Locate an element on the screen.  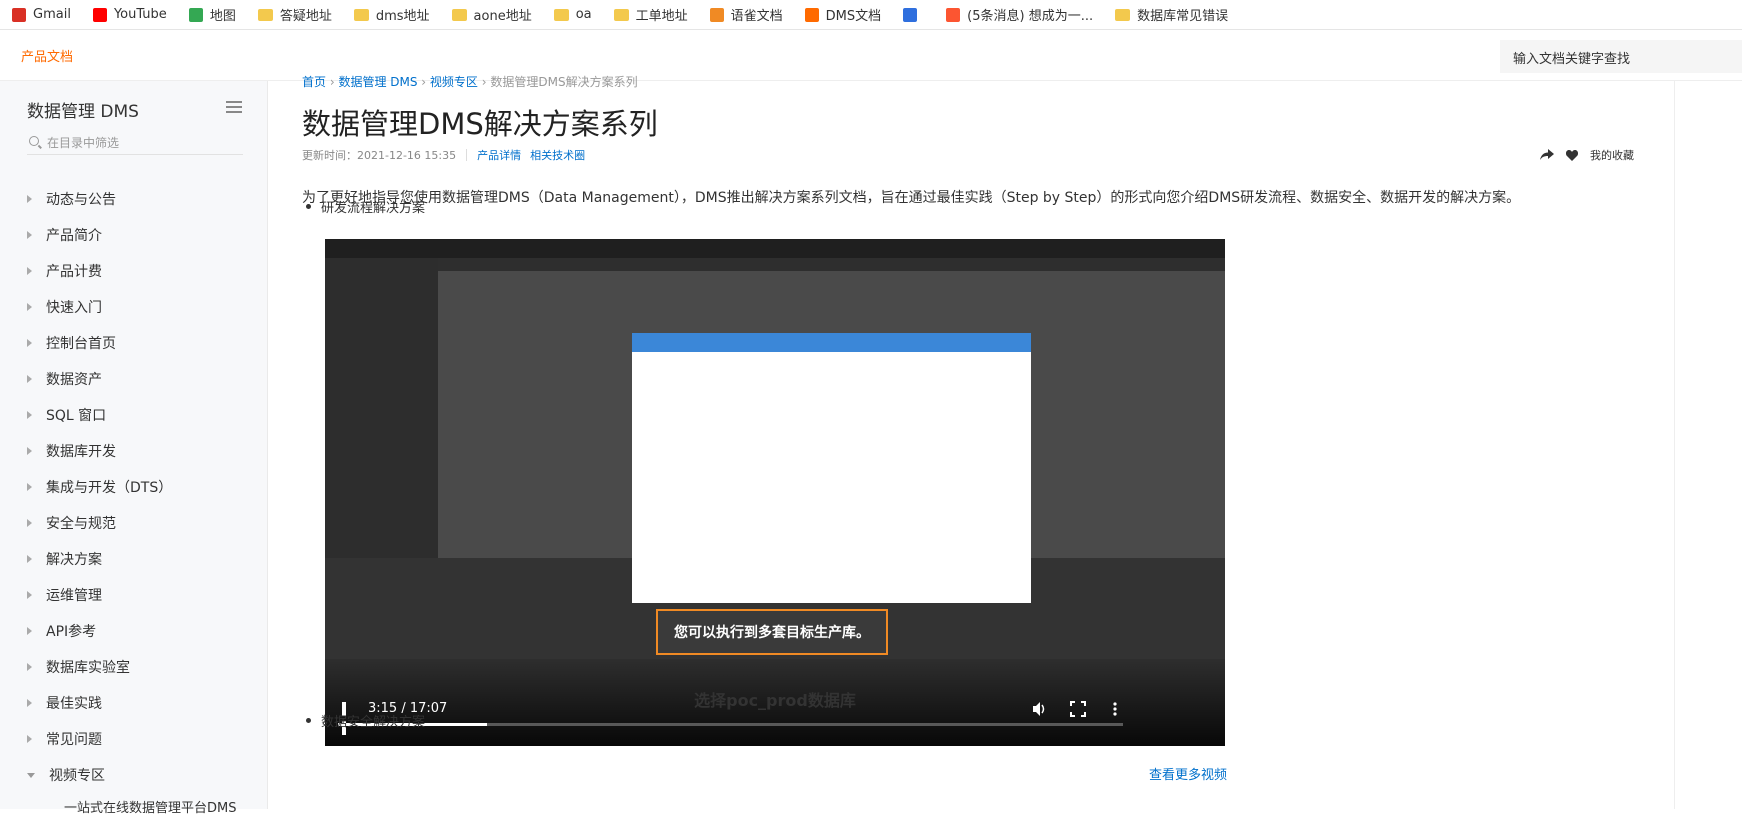
aliyun-icon is located at coordinates (811, 14).